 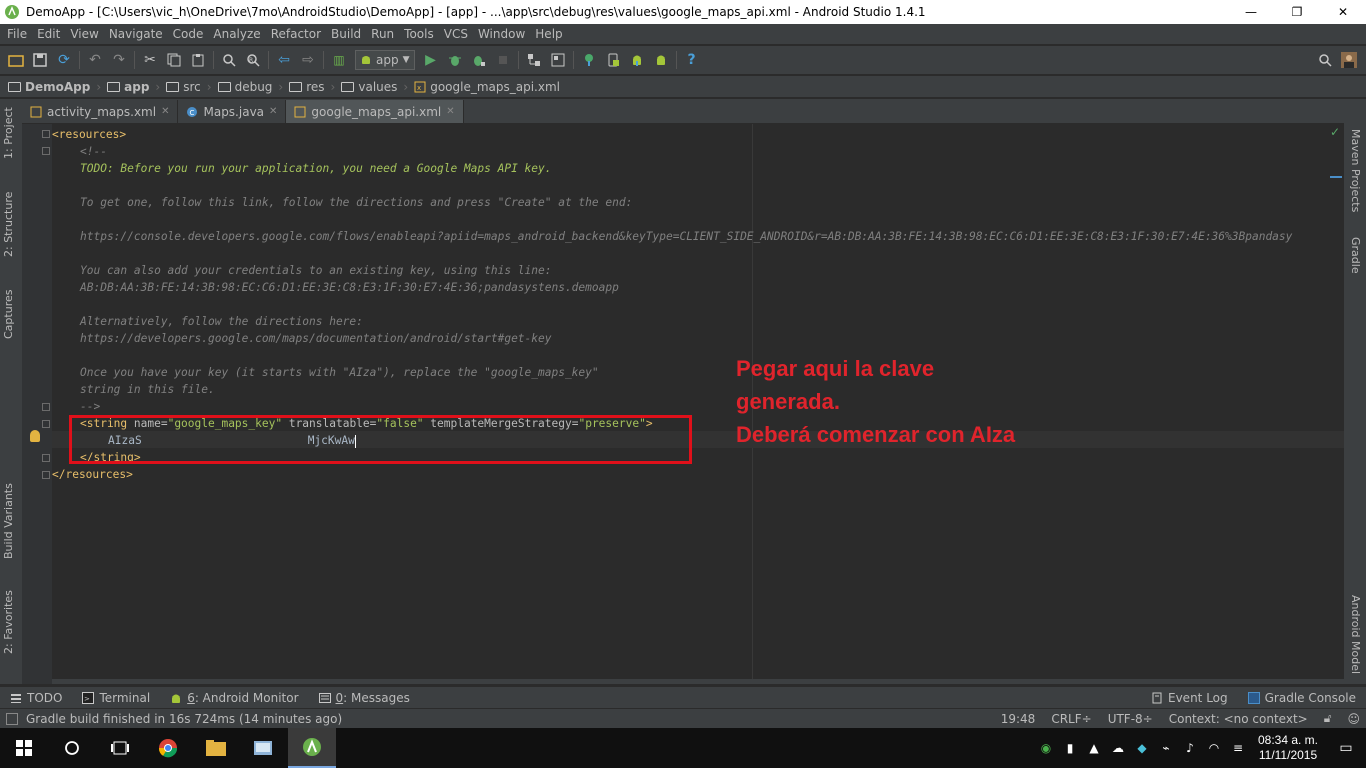 What do you see at coordinates (1343, 12) in the screenshot?
I see `close-button: ✕` at bounding box center [1343, 12].